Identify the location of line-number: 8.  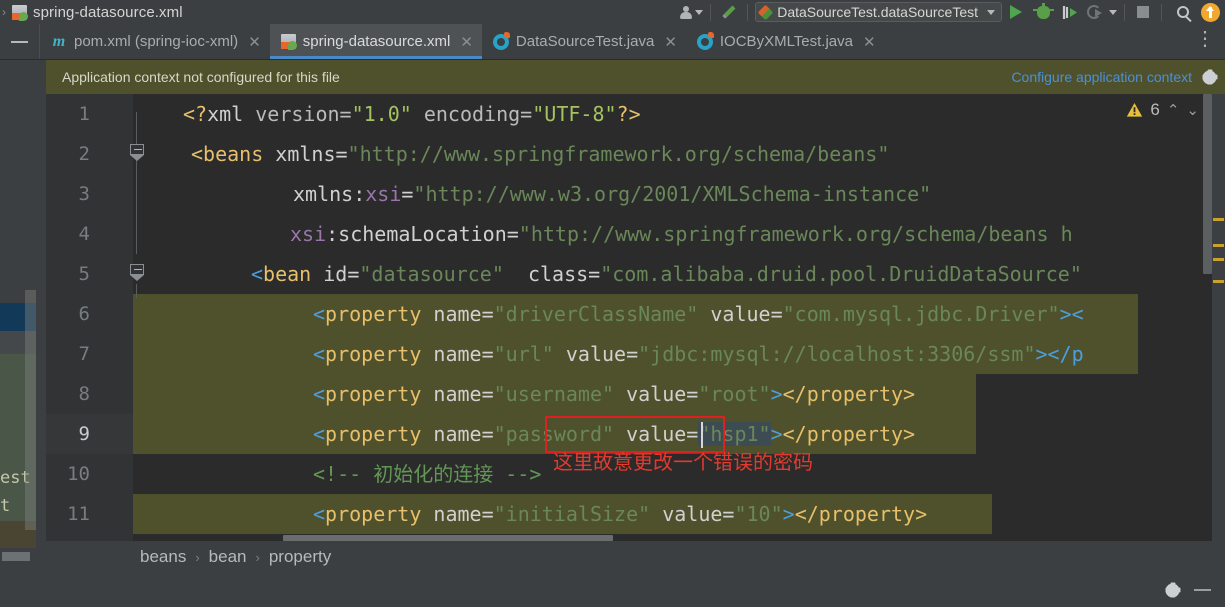
(84, 394).